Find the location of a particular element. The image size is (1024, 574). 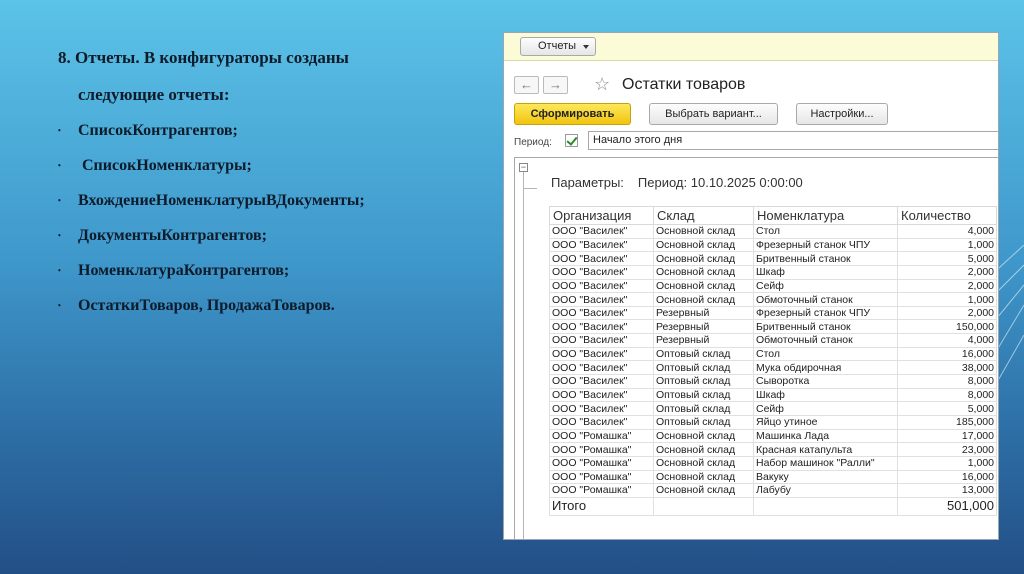

table-cell: 13,000 is located at coordinates (947, 490).